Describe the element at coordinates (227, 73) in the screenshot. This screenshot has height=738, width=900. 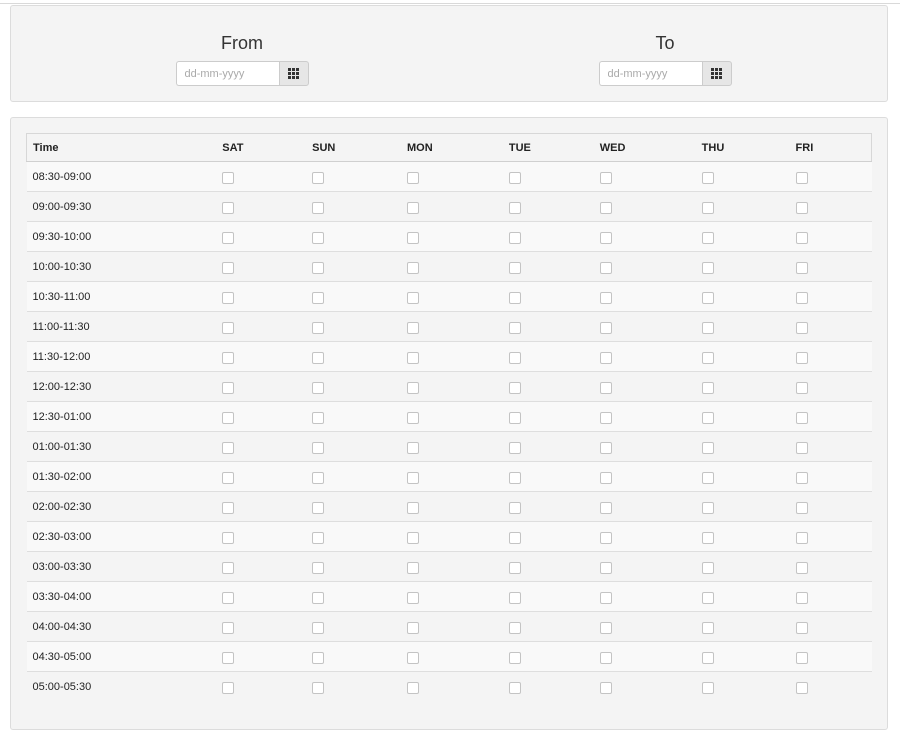
I see `from-date-input` at that location.